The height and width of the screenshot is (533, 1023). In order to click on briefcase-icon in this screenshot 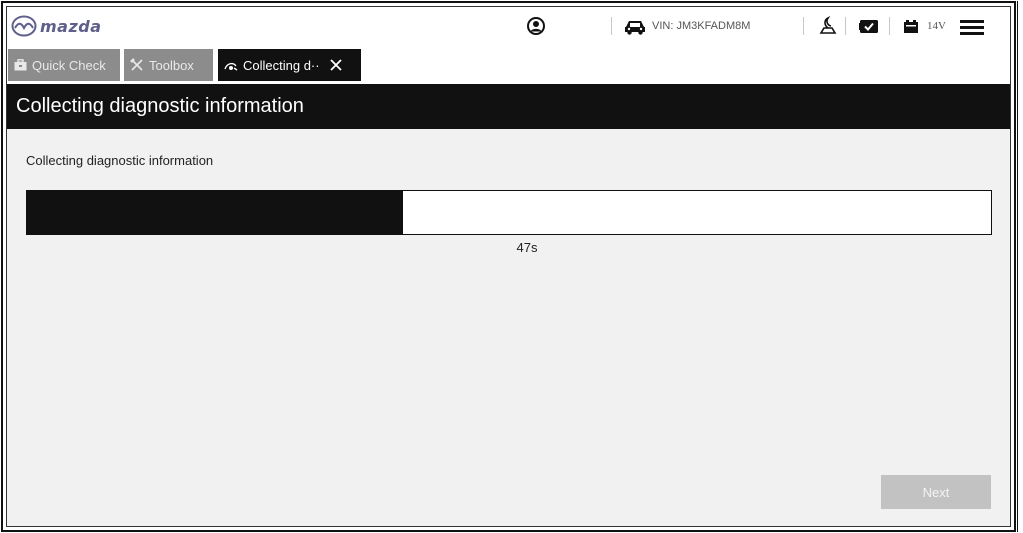, I will do `click(20, 65)`.